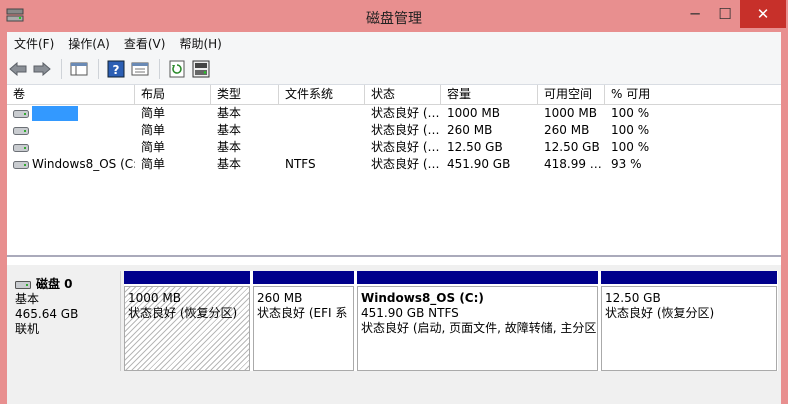  I want to click on menu-action: 操作(A), so click(89, 43).